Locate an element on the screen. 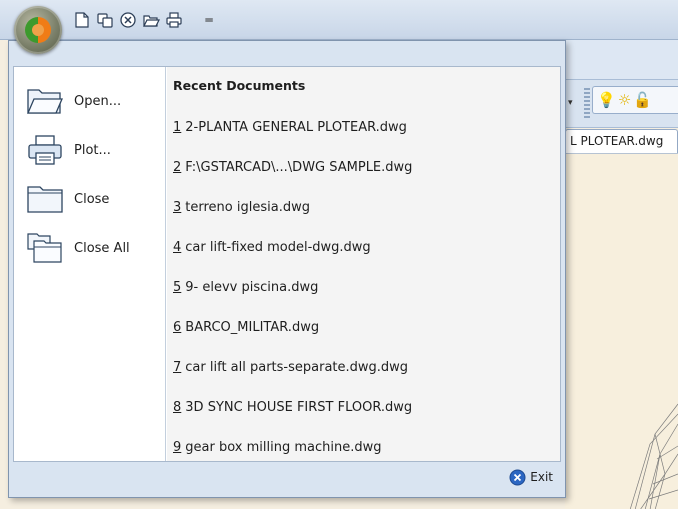  item-number: 1 is located at coordinates (177, 127).